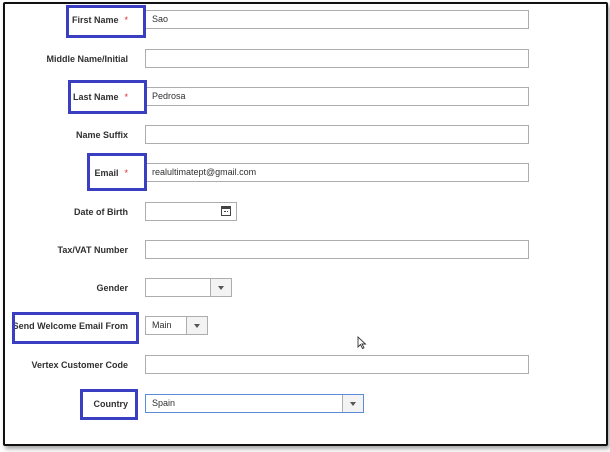 This screenshot has height=452, width=610. I want to click on dob-input, so click(191, 211).